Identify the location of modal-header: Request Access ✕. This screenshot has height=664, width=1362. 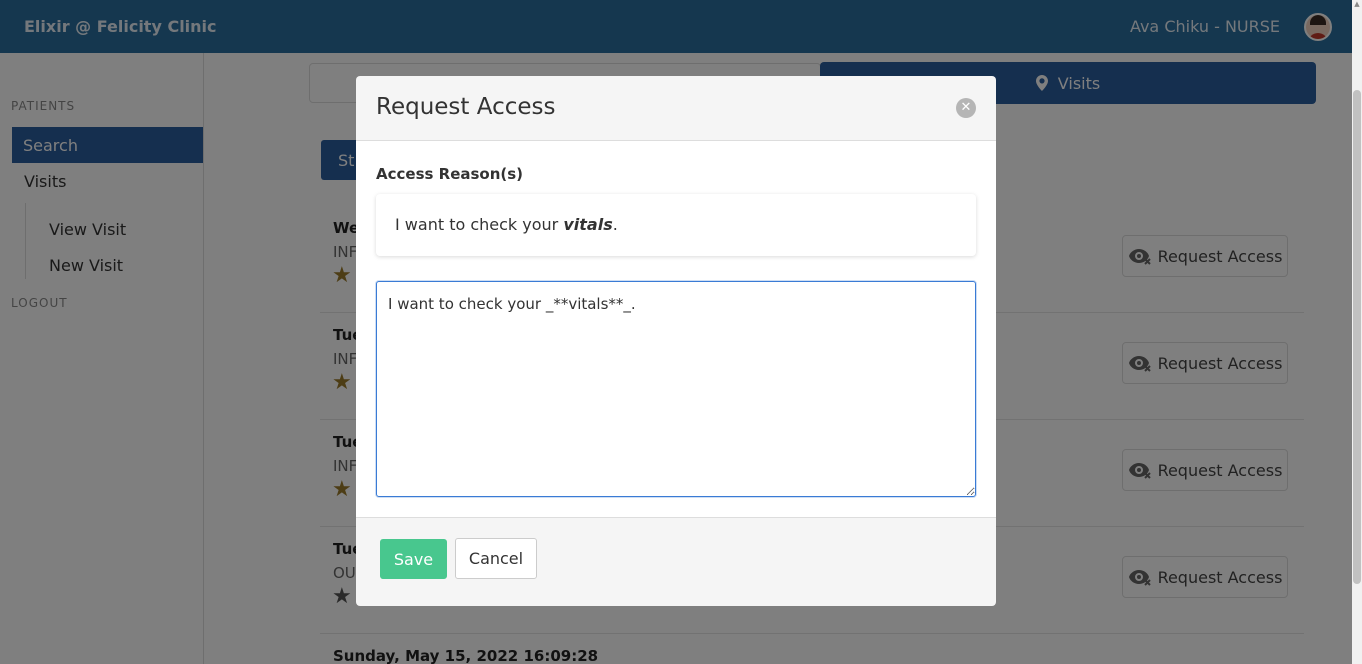
(676, 108).